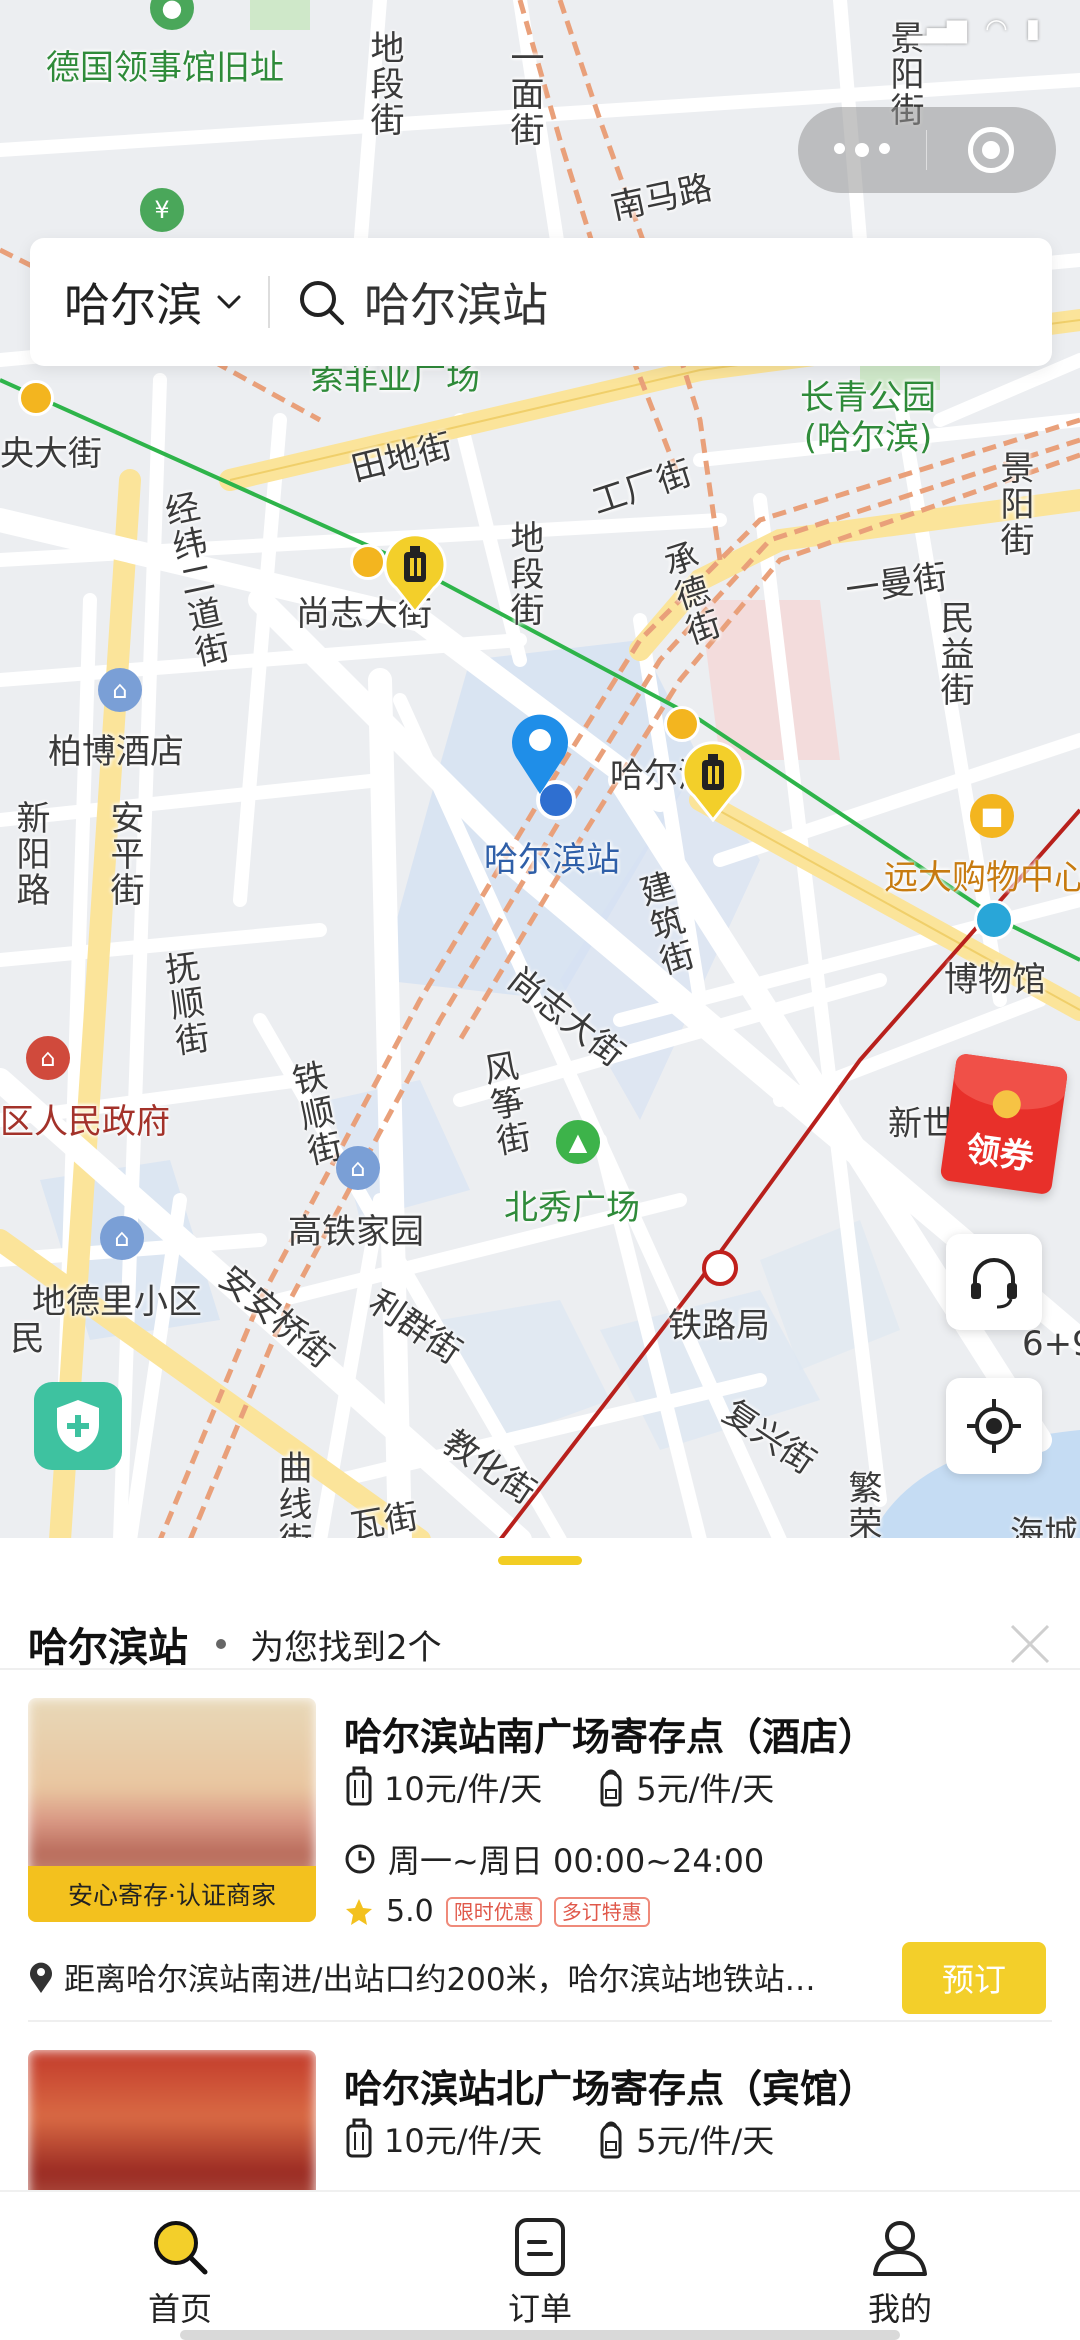 The image size is (1080, 2340). Describe the element at coordinates (1044, 1527) in the screenshot. I see `map-label-haicheng: 海城` at that location.